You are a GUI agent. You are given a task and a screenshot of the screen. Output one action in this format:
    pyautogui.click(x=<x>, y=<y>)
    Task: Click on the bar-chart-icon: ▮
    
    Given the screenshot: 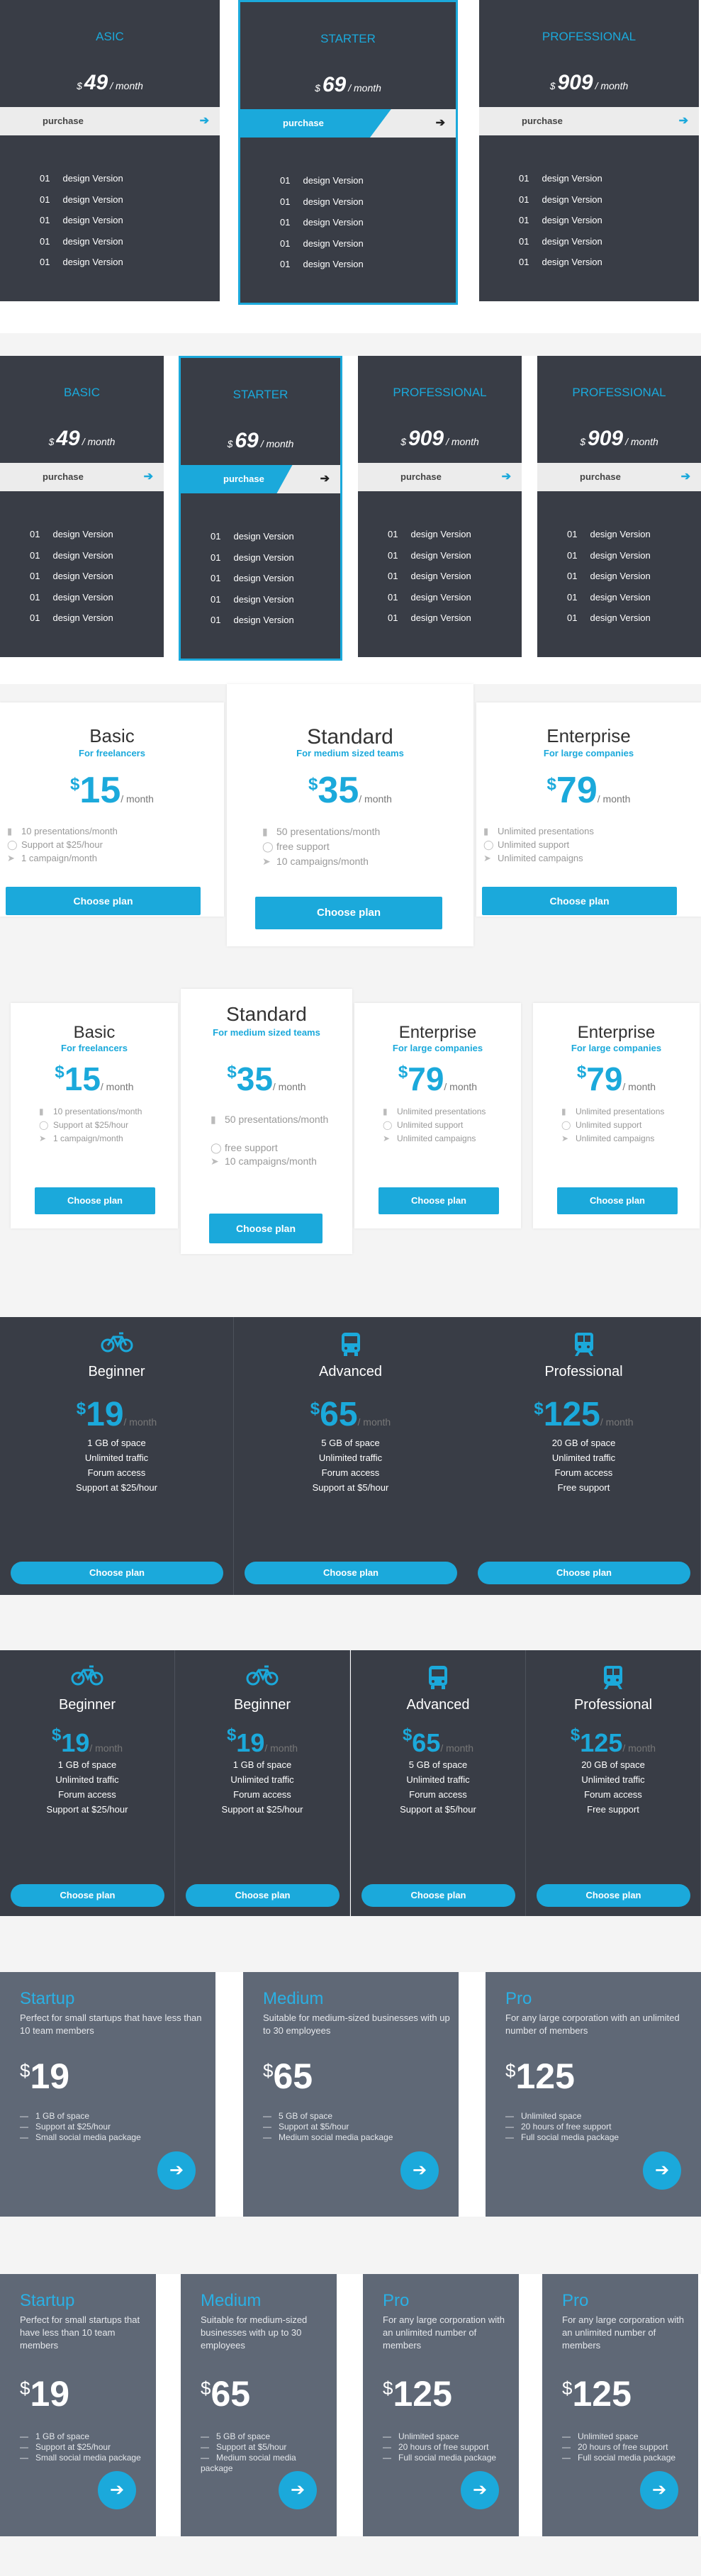 What is the action you would take?
    pyautogui.click(x=385, y=1111)
    